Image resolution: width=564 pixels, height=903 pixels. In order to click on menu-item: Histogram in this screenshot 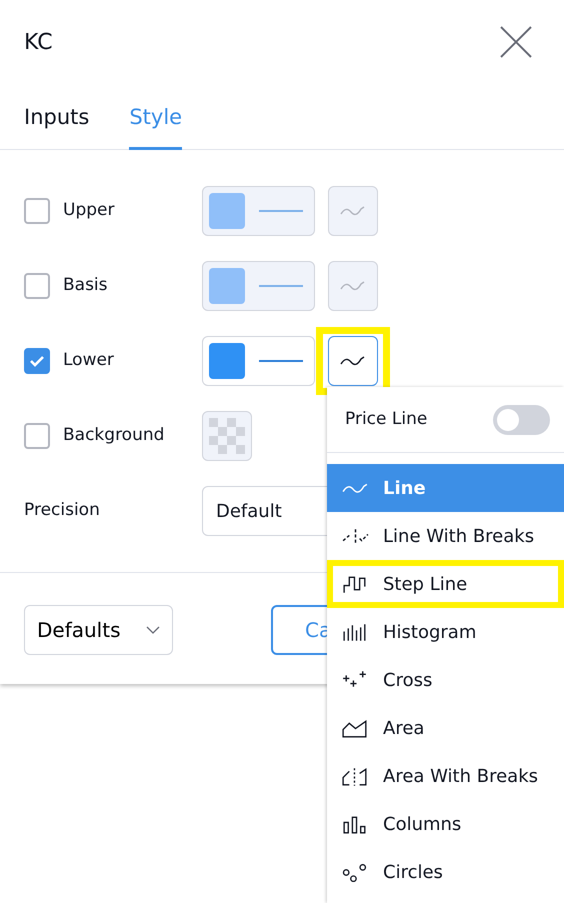, I will do `click(445, 632)`.